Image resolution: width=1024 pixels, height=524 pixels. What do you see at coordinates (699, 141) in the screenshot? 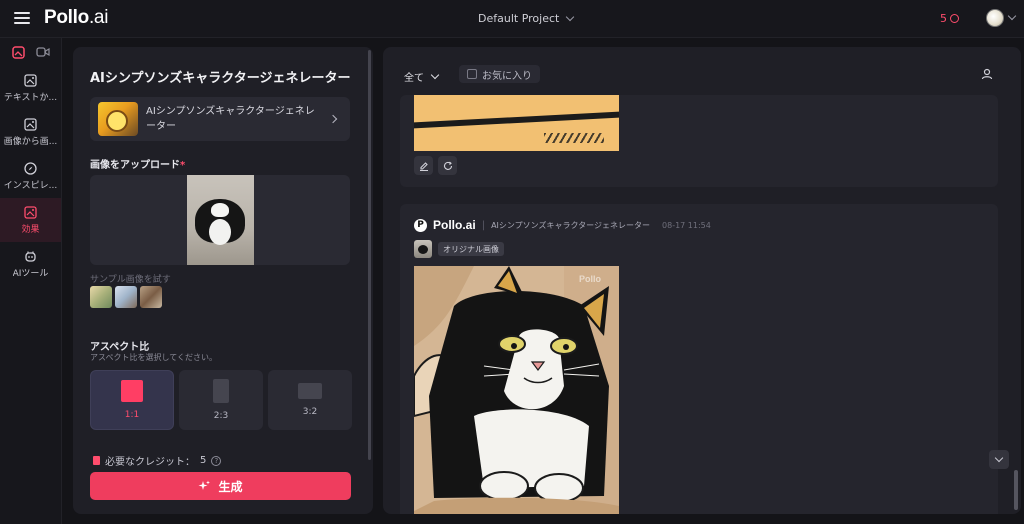
I see `result-card` at bounding box center [699, 141].